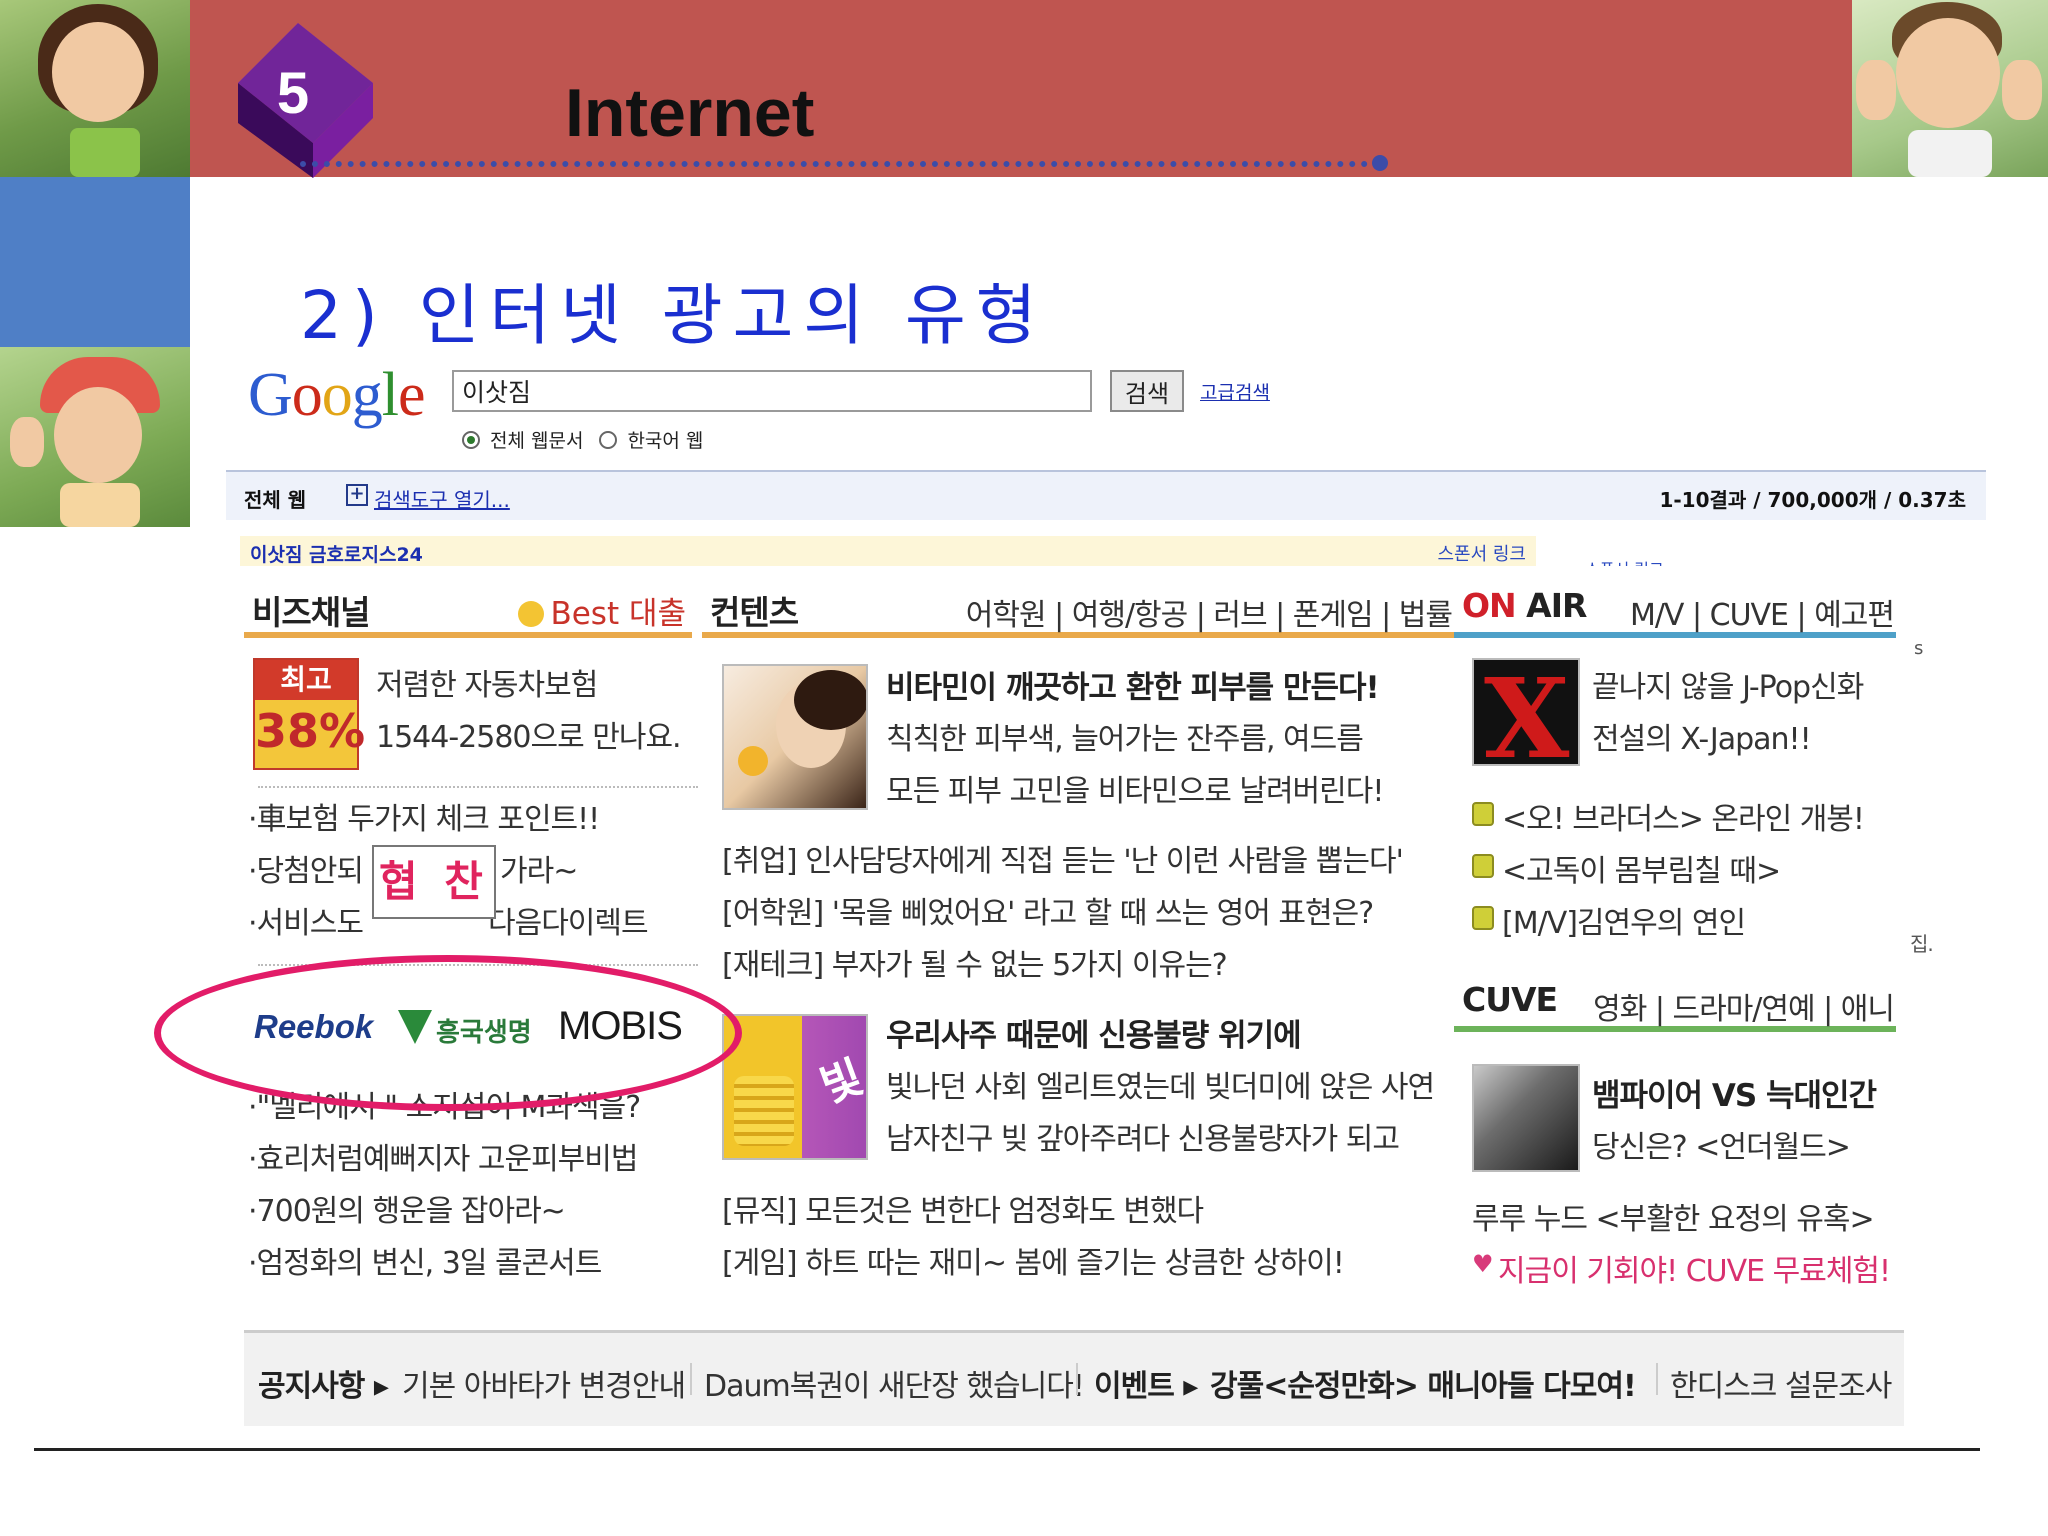 Image resolution: width=2048 pixels, height=1536 pixels. What do you see at coordinates (478, 787) in the screenshot?
I see `biz-divider` at bounding box center [478, 787].